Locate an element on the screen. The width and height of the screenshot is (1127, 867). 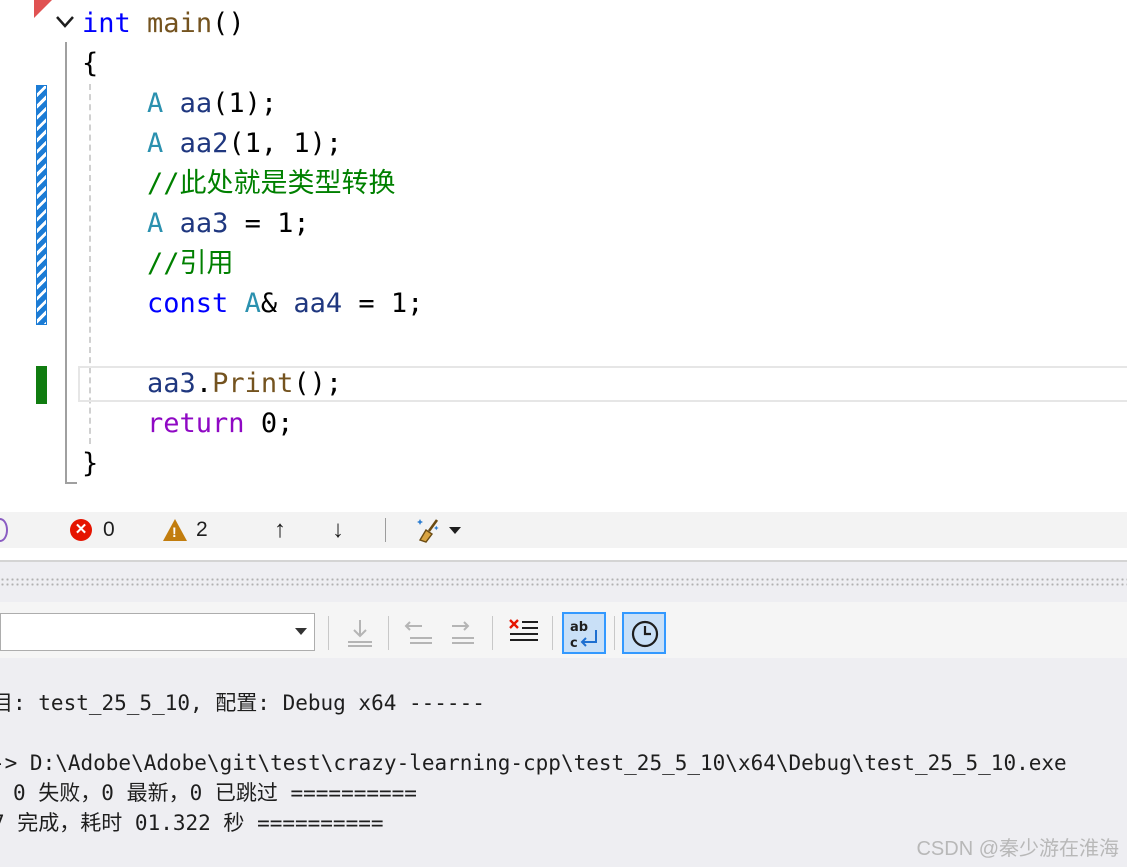
svg-text: c is located at coordinates (574, 643).